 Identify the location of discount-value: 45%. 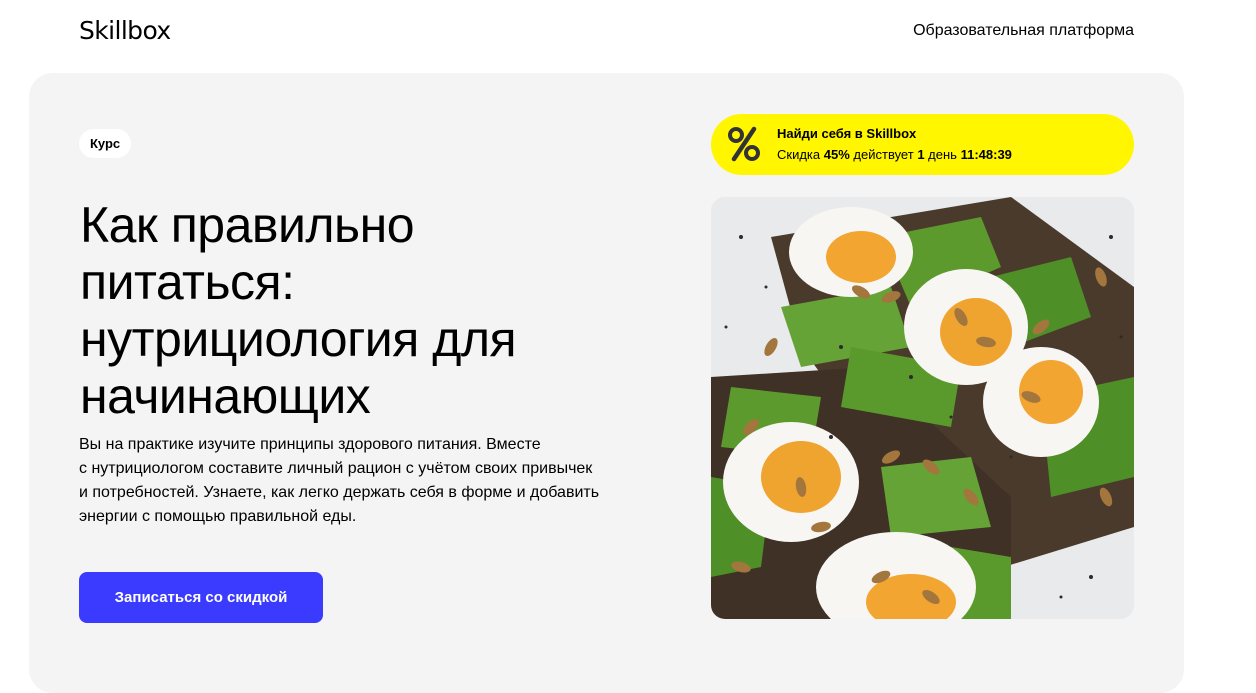
(836, 154).